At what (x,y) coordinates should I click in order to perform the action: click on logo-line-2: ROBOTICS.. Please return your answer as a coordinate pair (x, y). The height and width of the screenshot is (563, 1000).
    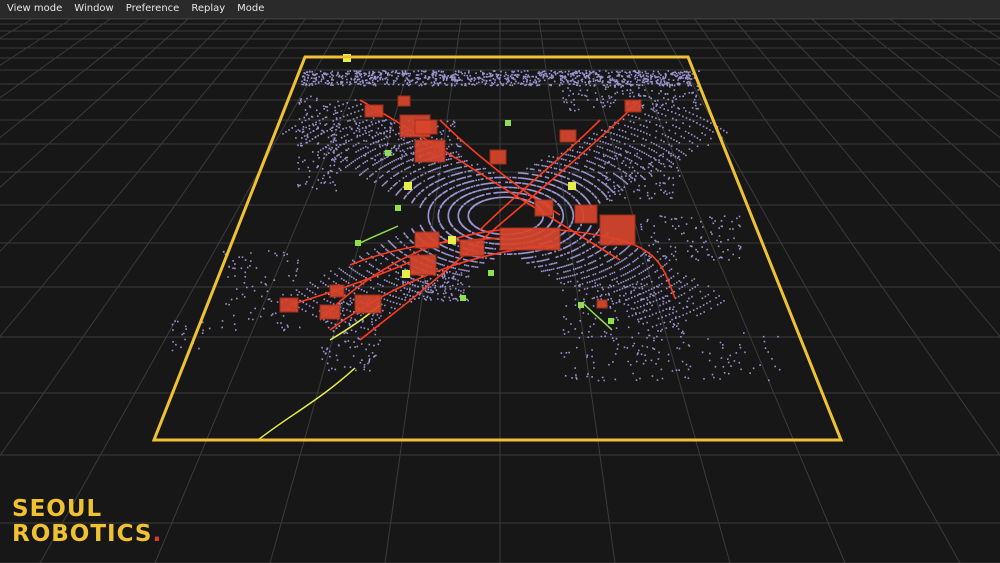
    Looking at the image, I should click on (87, 534).